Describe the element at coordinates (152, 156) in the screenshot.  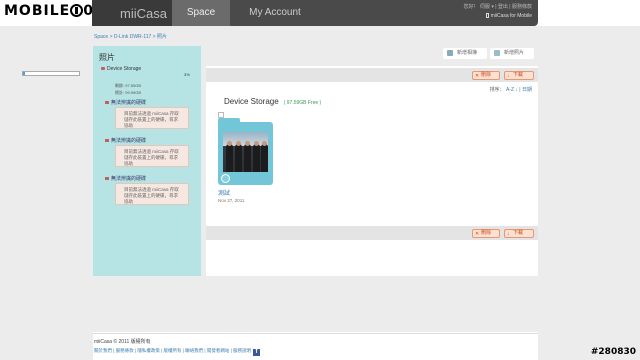
I see `warning-box-2: 目前無法透過 miiCasa 存取儲存此裝置上的硬碟，尋求協助` at that location.